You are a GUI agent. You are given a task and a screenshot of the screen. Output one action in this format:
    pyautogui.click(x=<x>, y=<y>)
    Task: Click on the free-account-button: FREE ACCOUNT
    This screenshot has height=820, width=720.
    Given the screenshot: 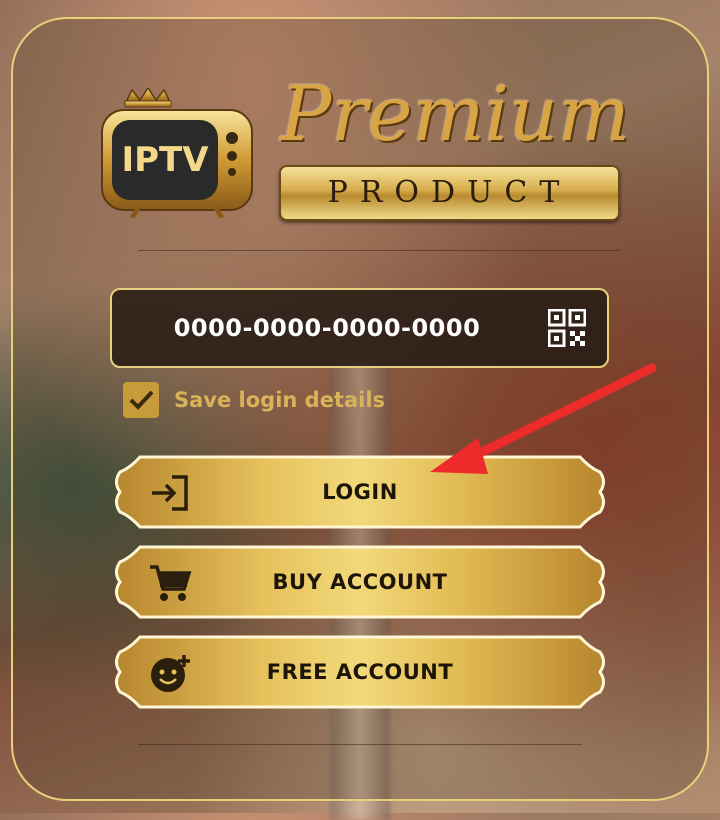 What is the action you would take?
    pyautogui.click(x=360, y=672)
    